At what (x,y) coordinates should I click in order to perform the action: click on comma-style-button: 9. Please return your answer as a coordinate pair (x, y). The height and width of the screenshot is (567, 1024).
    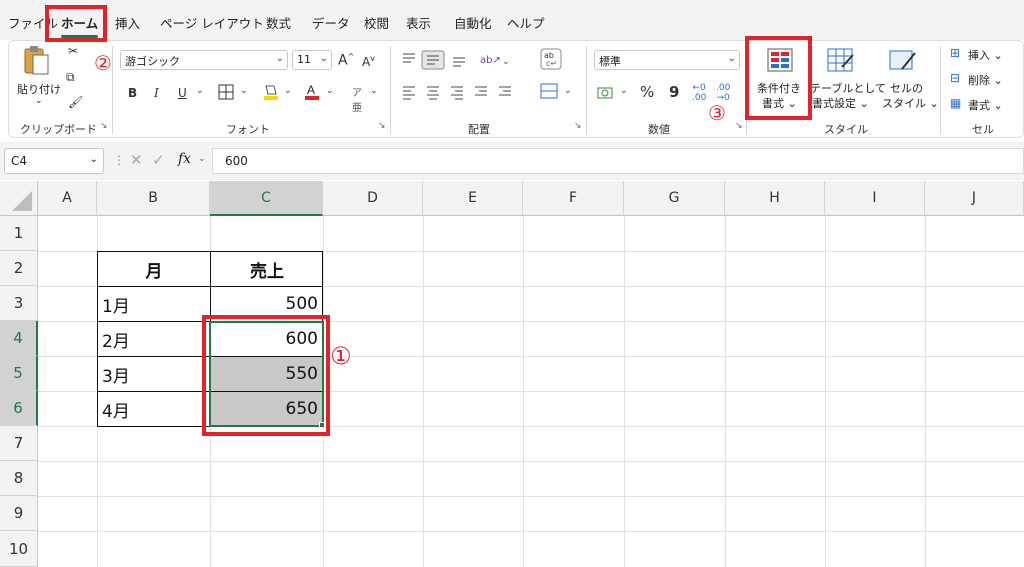
    Looking at the image, I should click on (674, 92).